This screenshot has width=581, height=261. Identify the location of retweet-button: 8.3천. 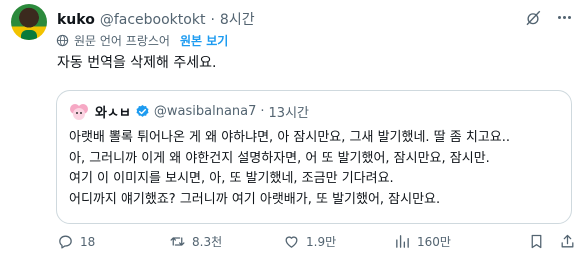
(195, 241).